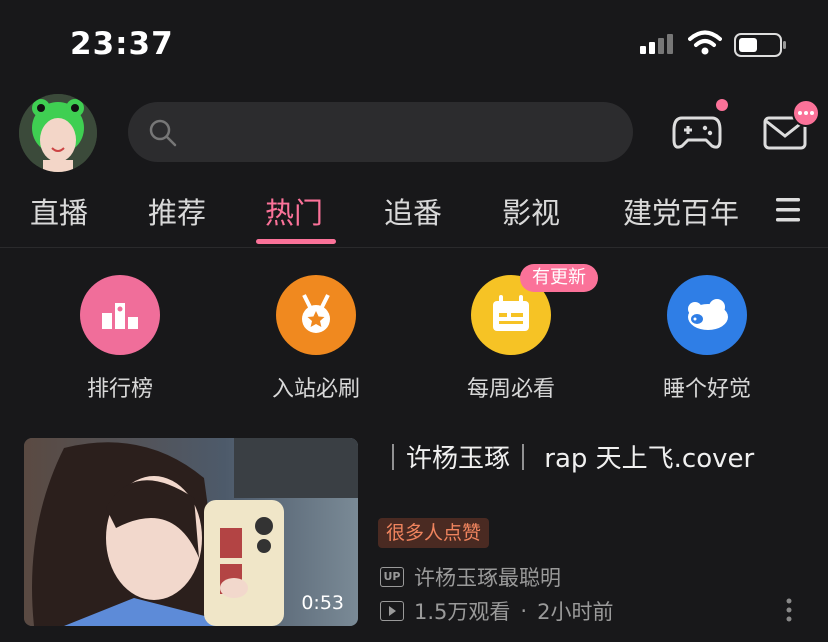 The width and height of the screenshot is (828, 642). I want to click on more-options-icon, so click(789, 610).